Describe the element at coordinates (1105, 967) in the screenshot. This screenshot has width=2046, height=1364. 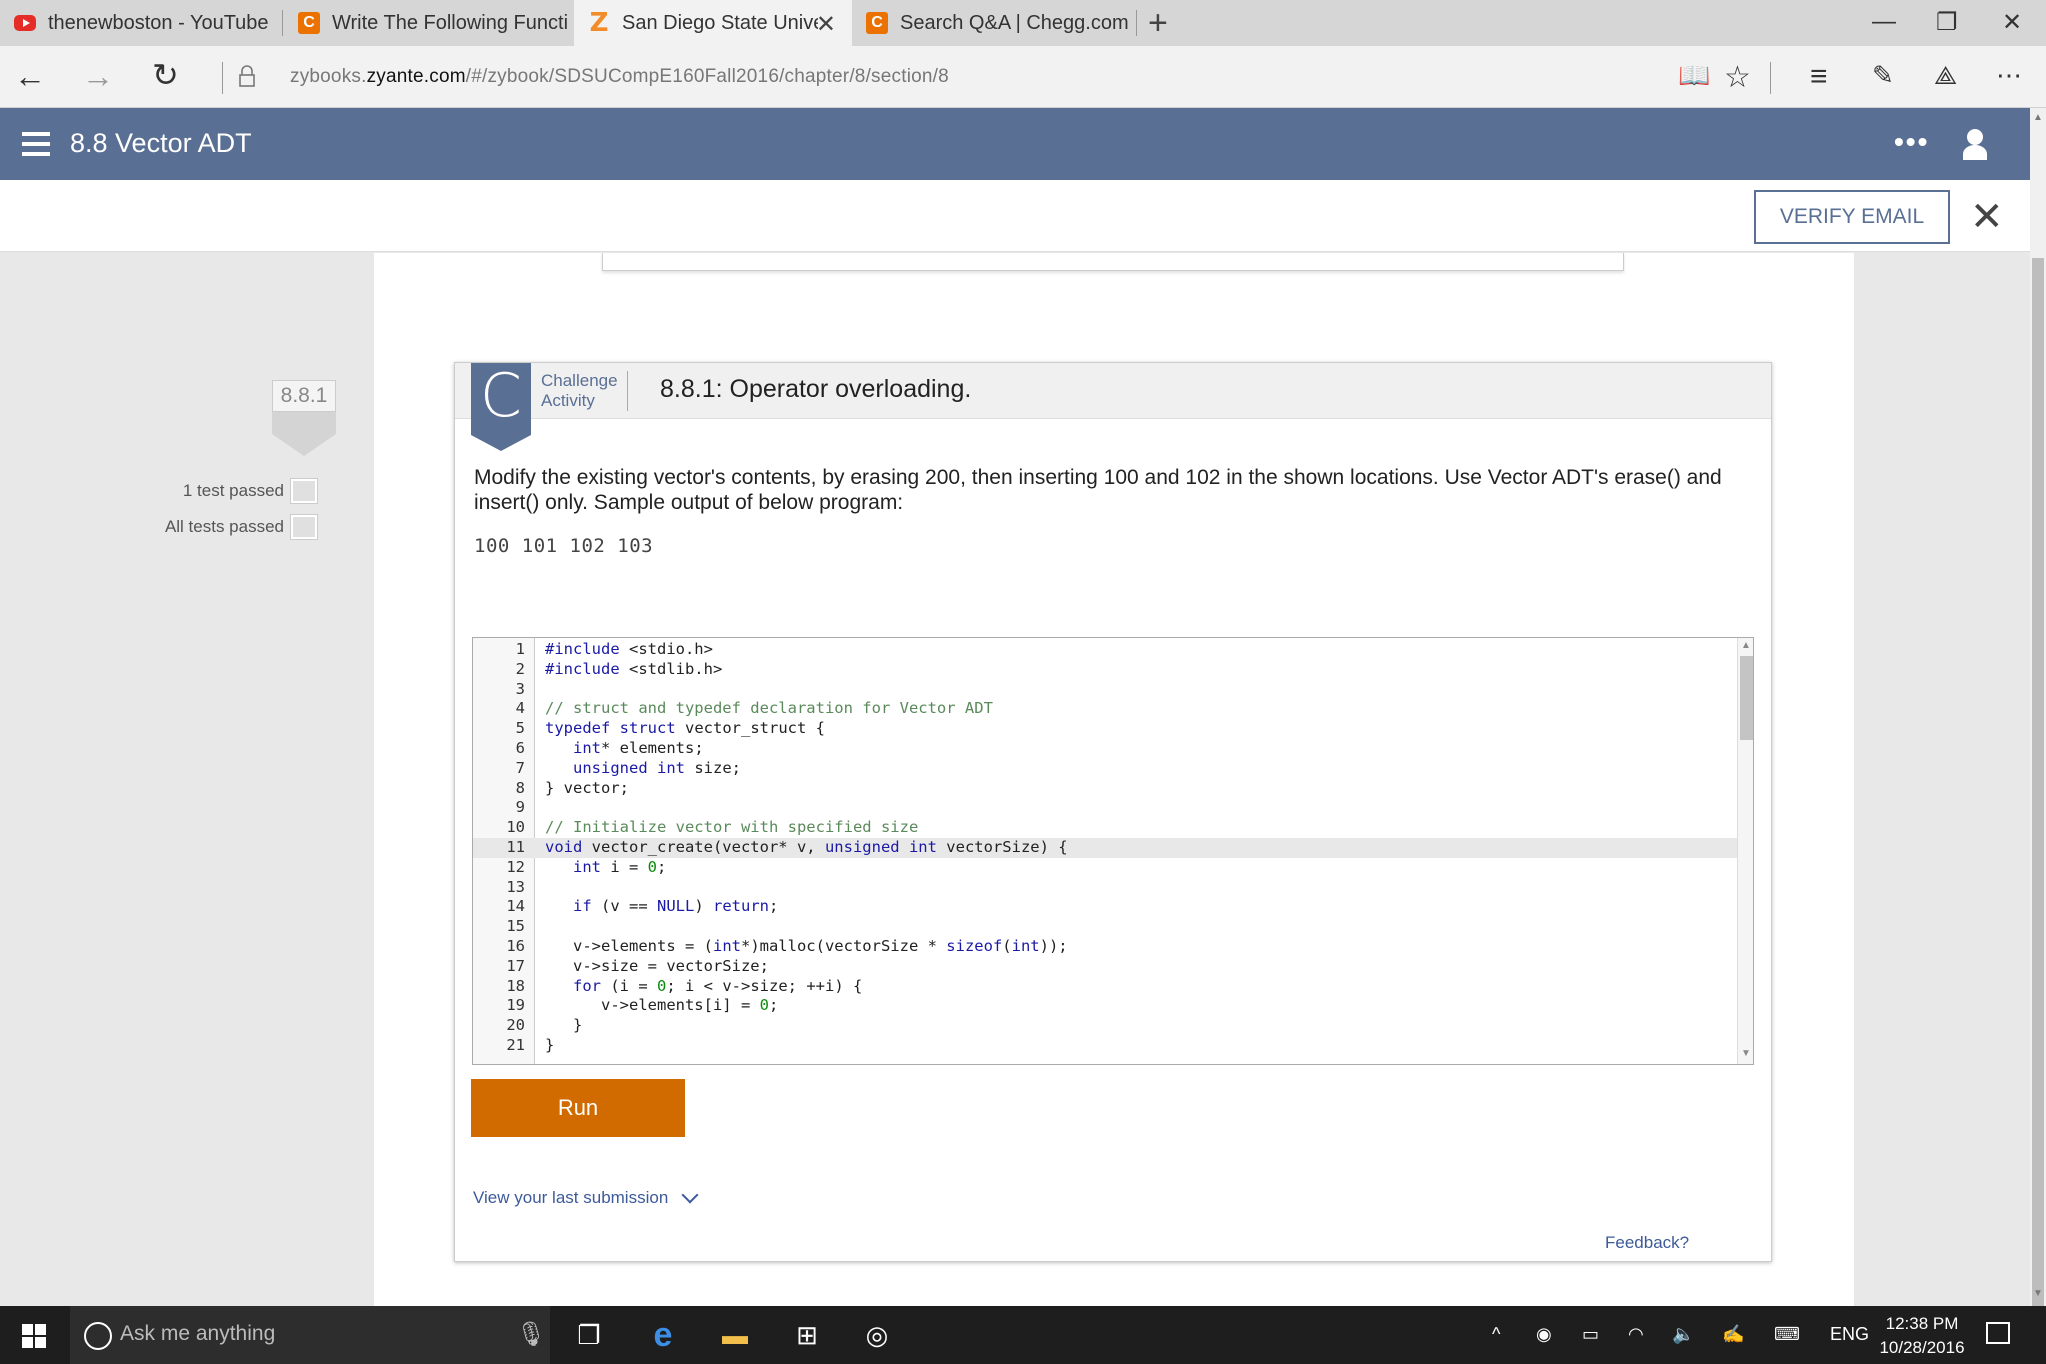
I see `code-line: 17 v->size = vectorSize;` at that location.